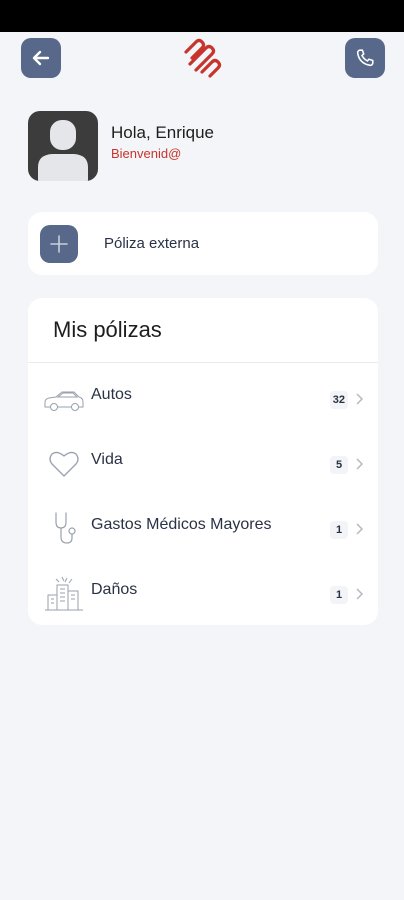 Image resolution: width=404 pixels, height=900 pixels. What do you see at coordinates (65, 528) in the screenshot?
I see `stethoscope-icon` at bounding box center [65, 528].